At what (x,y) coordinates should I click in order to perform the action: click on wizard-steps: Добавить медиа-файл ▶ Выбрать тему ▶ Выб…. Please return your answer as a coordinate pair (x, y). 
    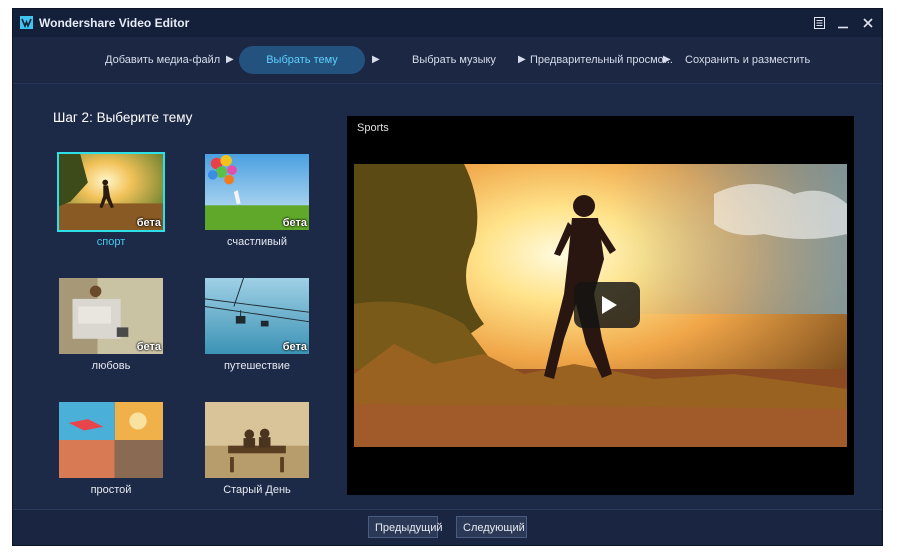
    Looking at the image, I should click on (447, 60).